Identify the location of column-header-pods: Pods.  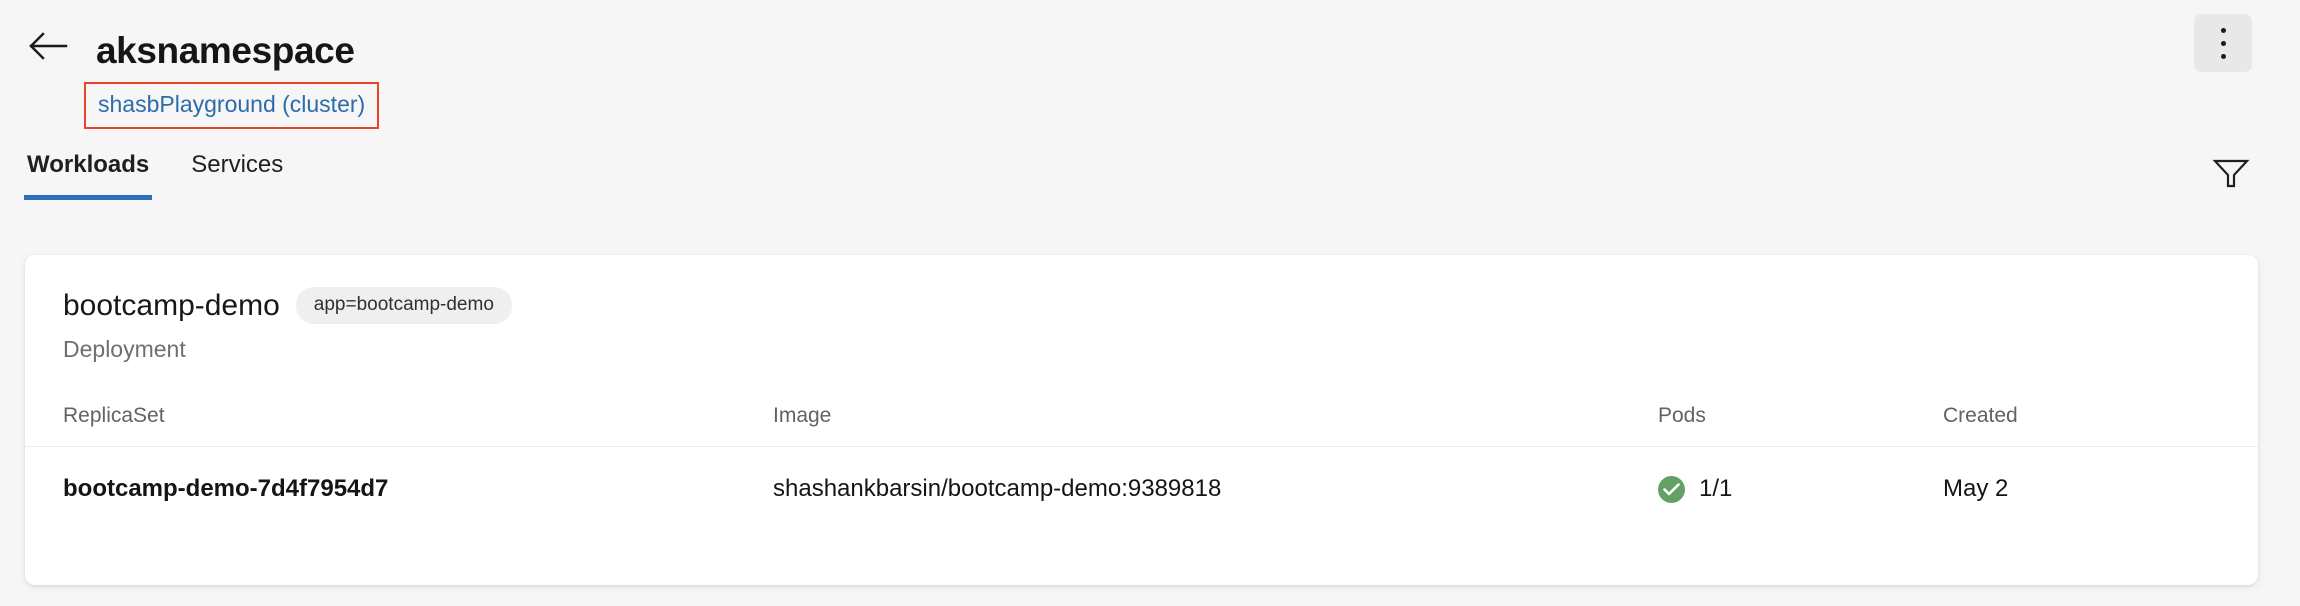
(1682, 415).